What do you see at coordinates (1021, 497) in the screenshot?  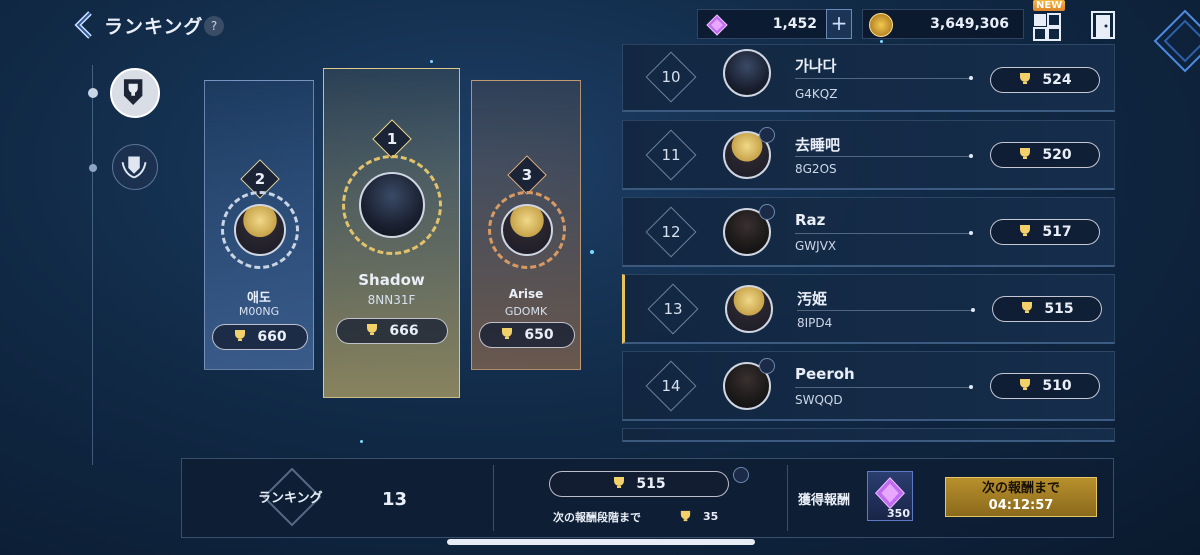 I see `next-reward-timer-button: 次の報酬まで 04:12:57` at bounding box center [1021, 497].